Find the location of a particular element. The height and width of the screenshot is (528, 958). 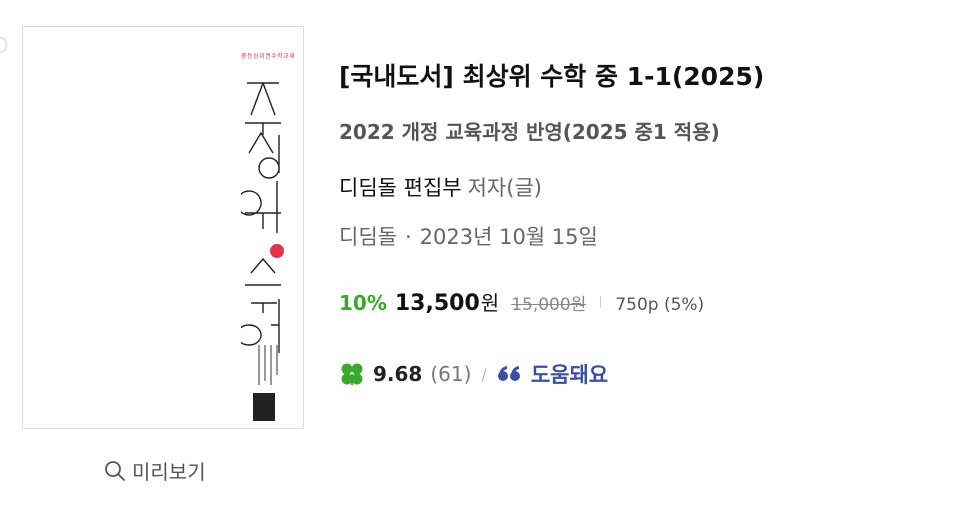

carousel-edge-indicator is located at coordinates (3, 45).